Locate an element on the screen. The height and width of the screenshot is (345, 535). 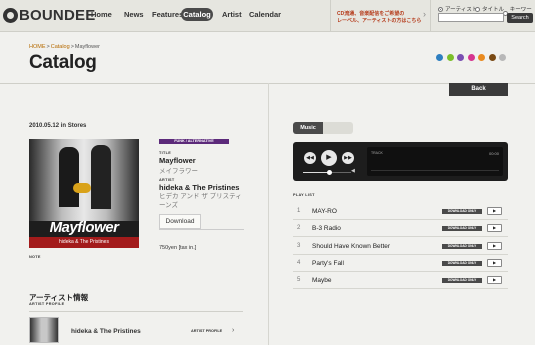
release-title-kana: メイフラワー is located at coordinates (178, 171).